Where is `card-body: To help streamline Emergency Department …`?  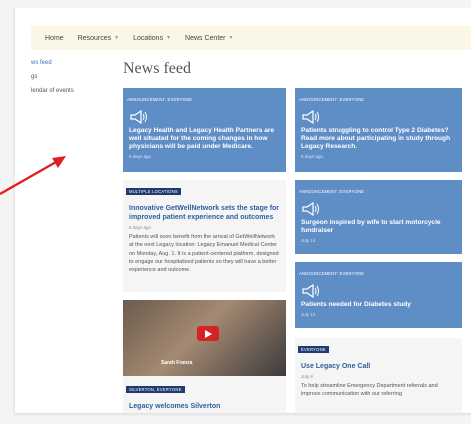
card-body: To help streamline Emergency Department … is located at coordinates (369, 390).